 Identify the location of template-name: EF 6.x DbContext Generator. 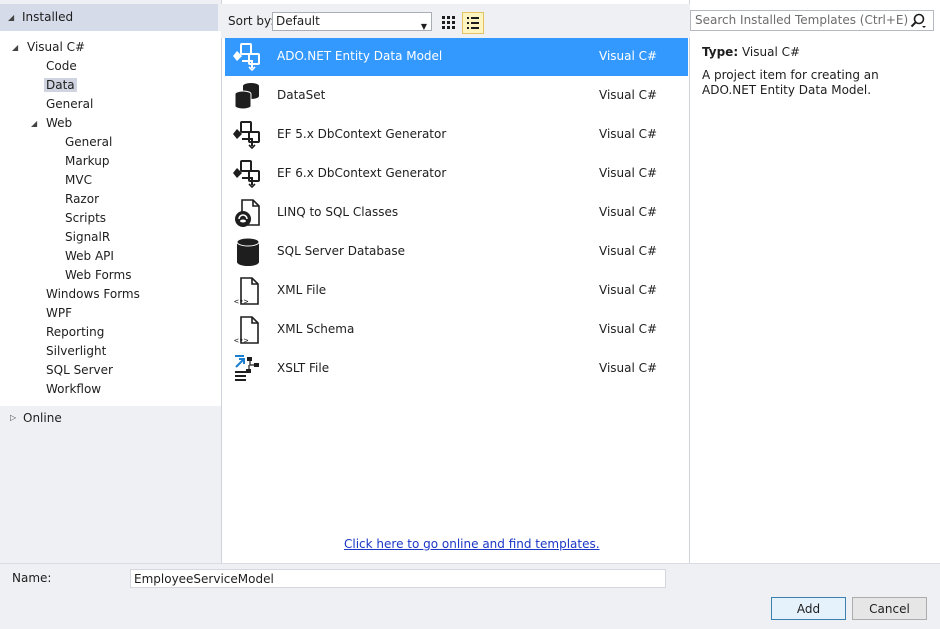
(362, 173).